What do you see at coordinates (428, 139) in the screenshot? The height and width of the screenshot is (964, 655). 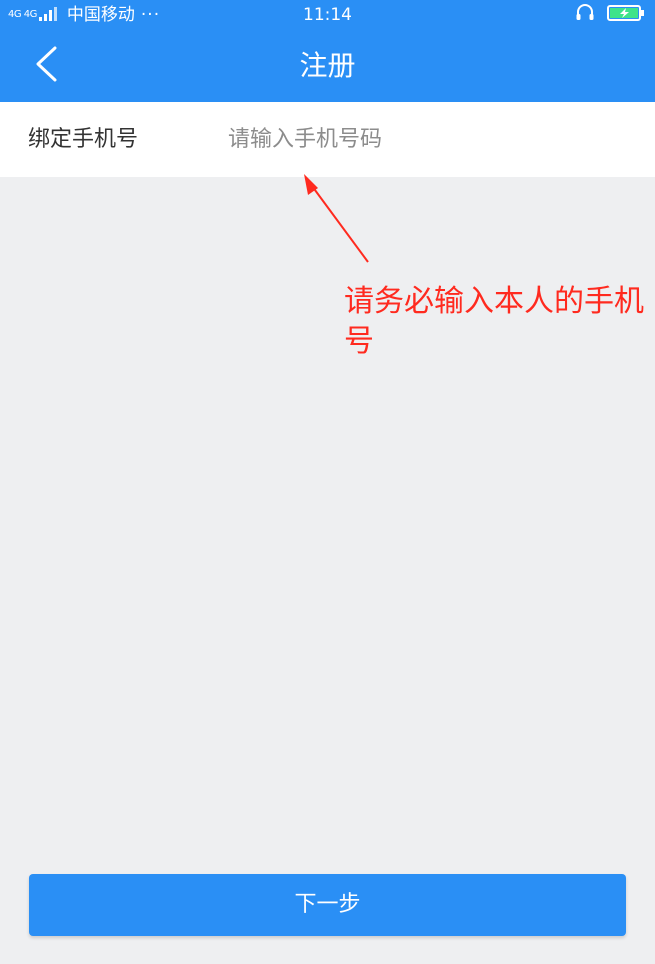 I see `phone-input` at bounding box center [428, 139].